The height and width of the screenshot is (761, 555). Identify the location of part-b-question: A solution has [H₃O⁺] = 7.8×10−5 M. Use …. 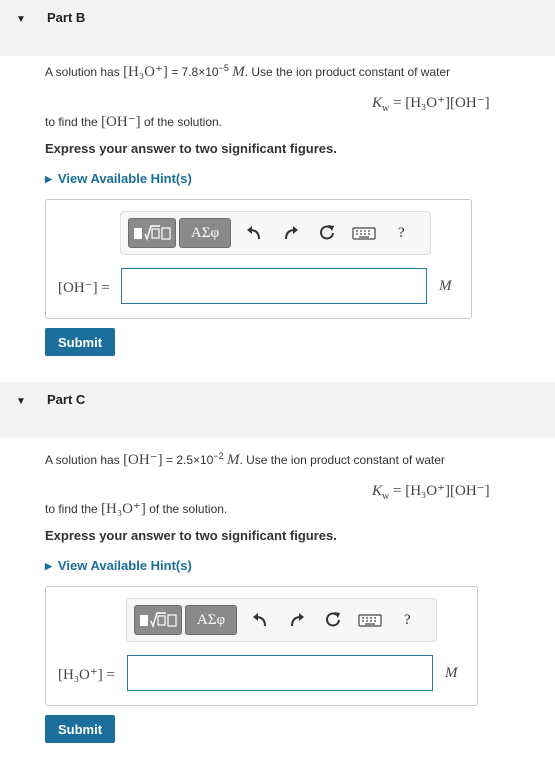
(248, 71).